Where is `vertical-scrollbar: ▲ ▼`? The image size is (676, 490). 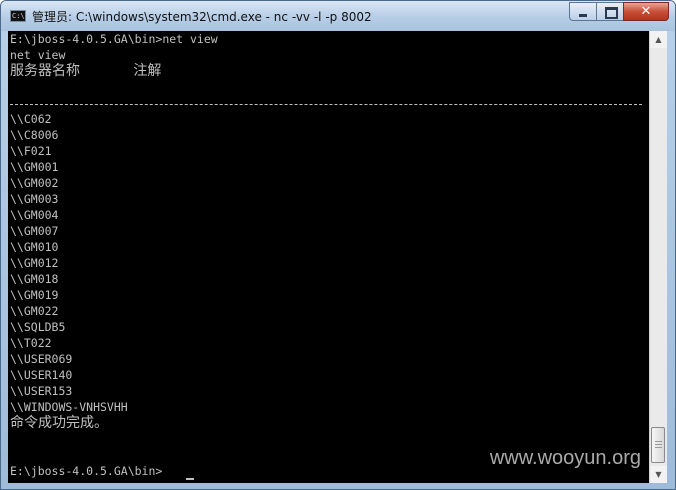 vertical-scrollbar: ▲ ▼ is located at coordinates (658, 257).